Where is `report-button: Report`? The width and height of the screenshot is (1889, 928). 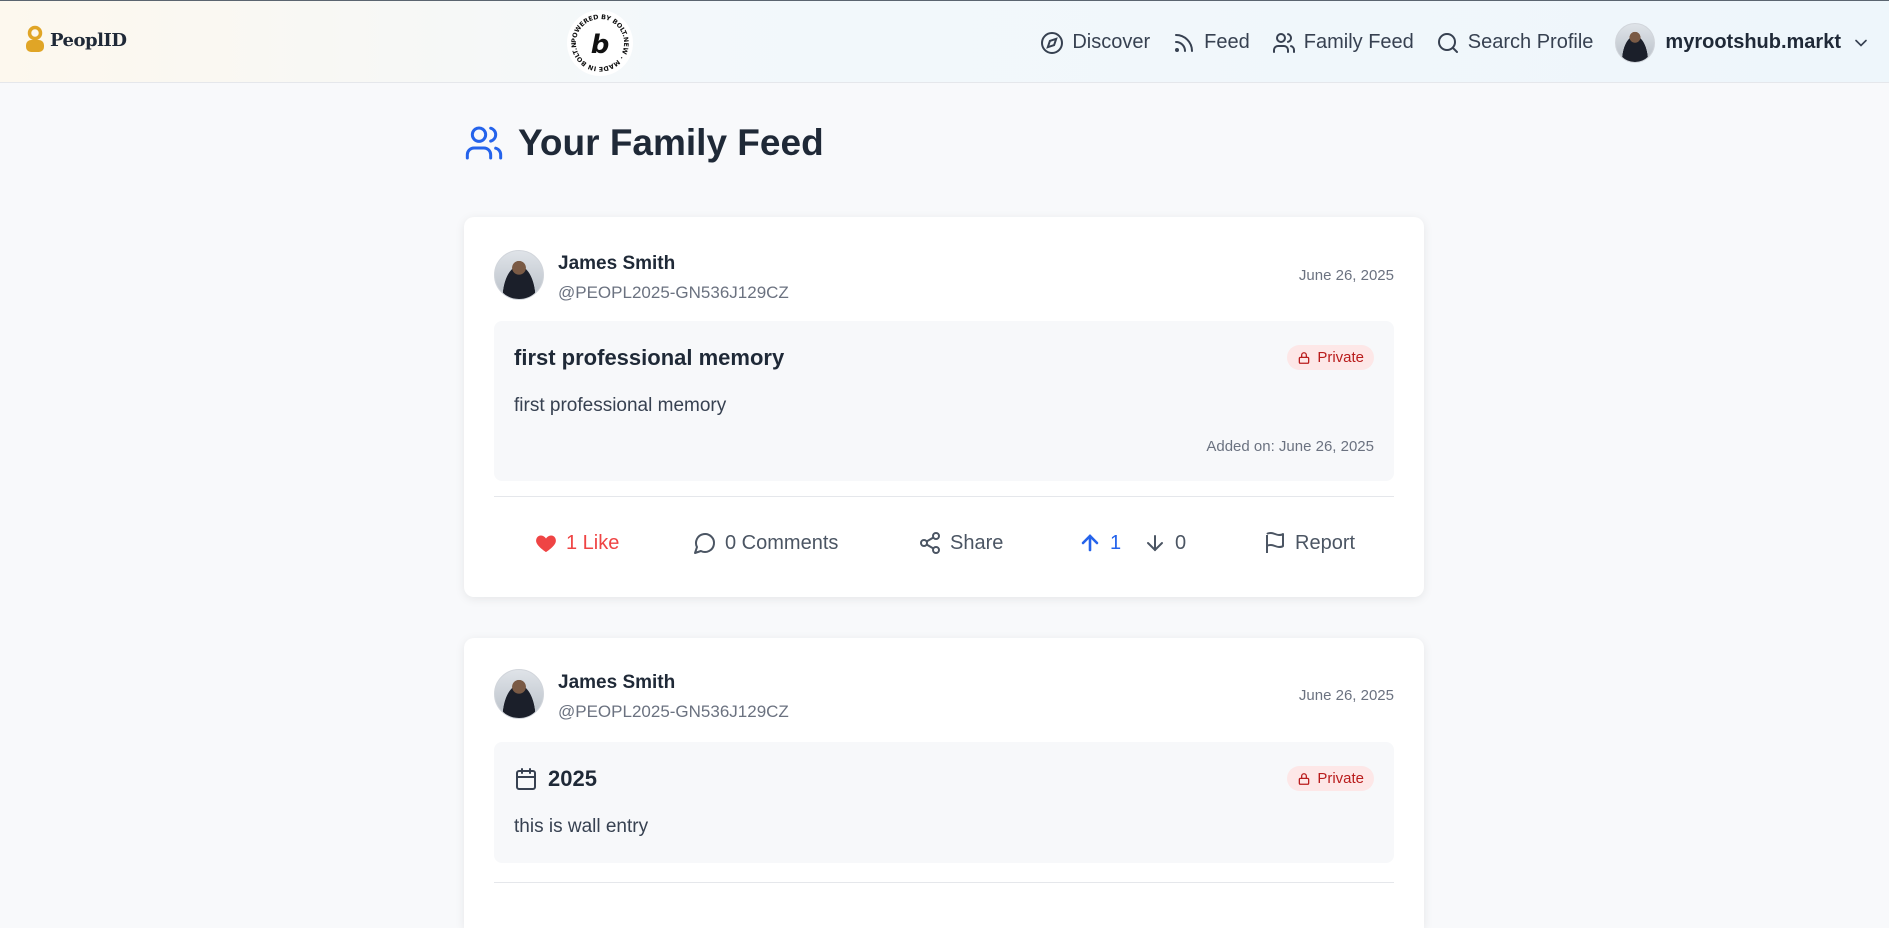
report-button: Report is located at coordinates (1309, 543).